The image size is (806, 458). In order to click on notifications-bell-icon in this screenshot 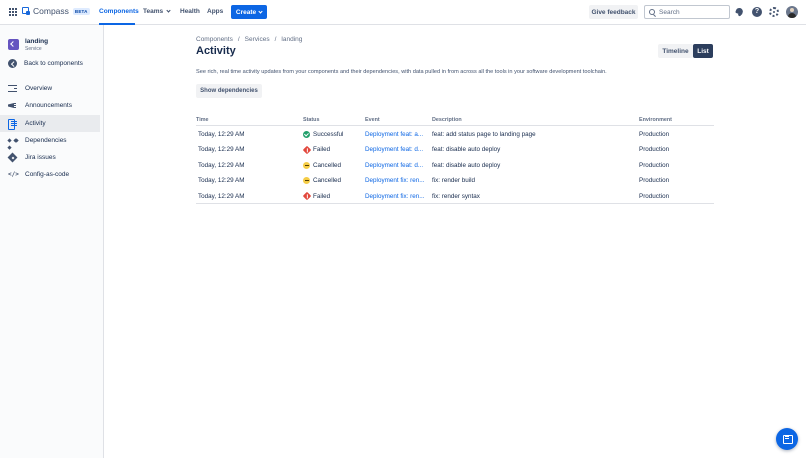, I will do `click(740, 12)`.